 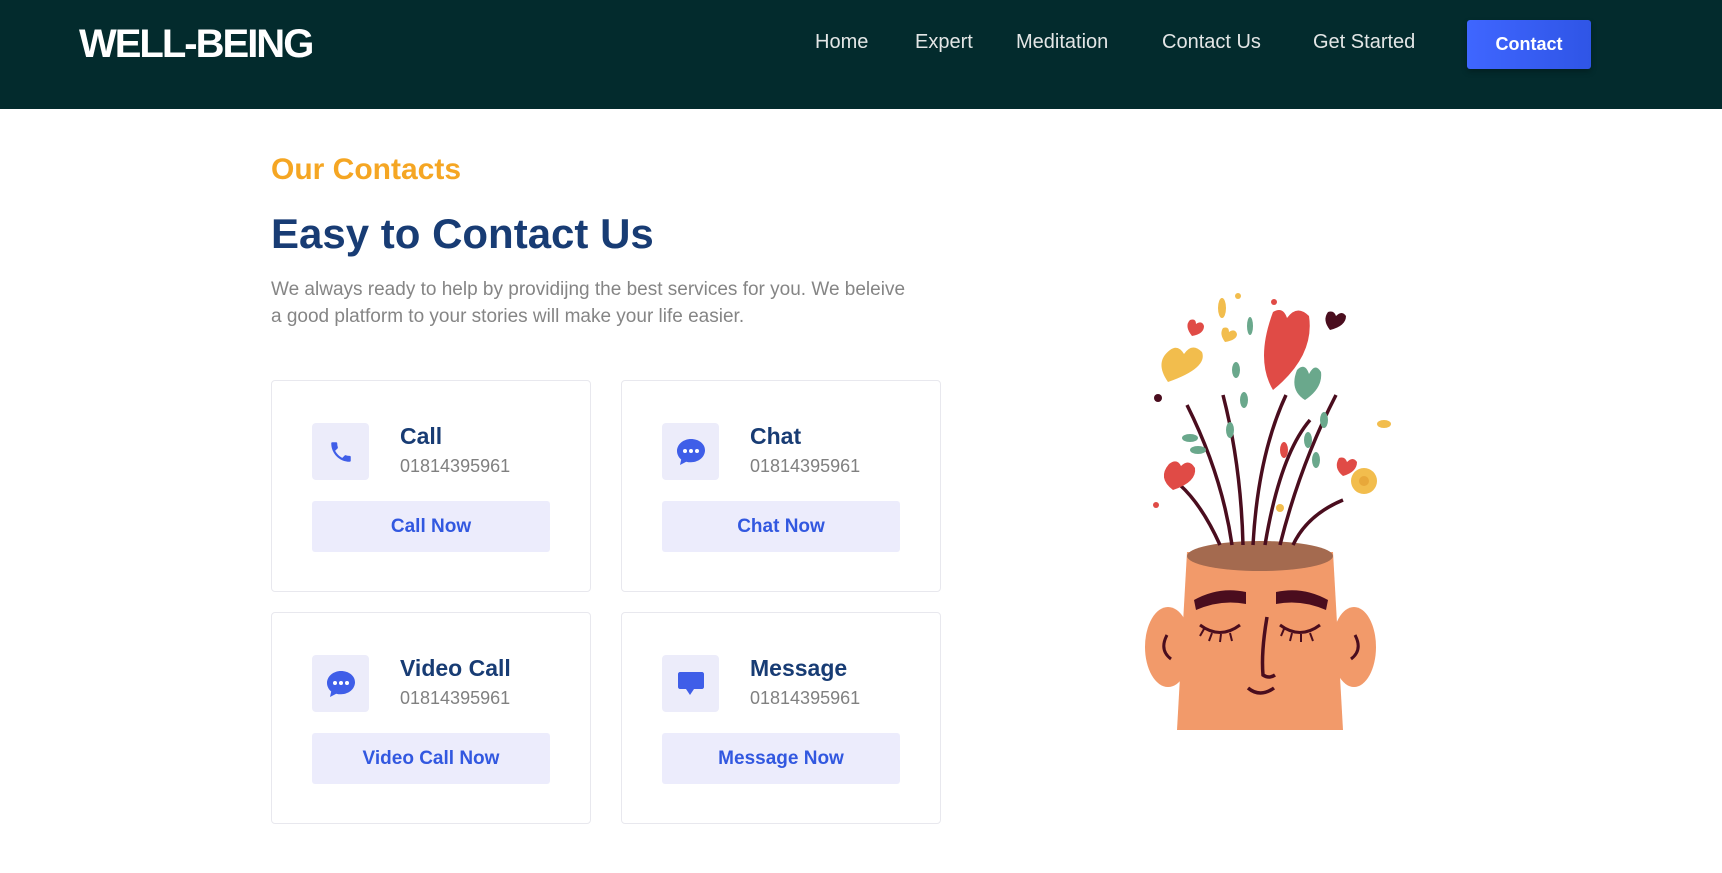 What do you see at coordinates (1268, 511) in the screenshot?
I see `head-with-flowers-illustration` at bounding box center [1268, 511].